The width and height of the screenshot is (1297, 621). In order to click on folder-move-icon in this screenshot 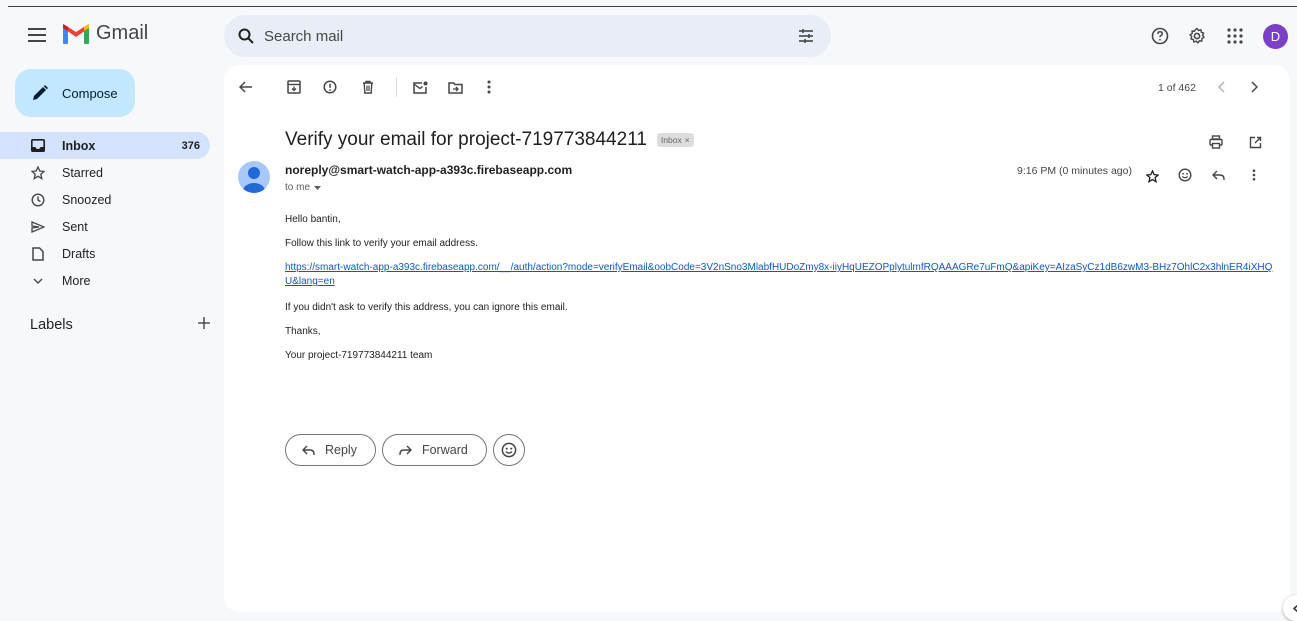, I will do `click(455, 87)`.